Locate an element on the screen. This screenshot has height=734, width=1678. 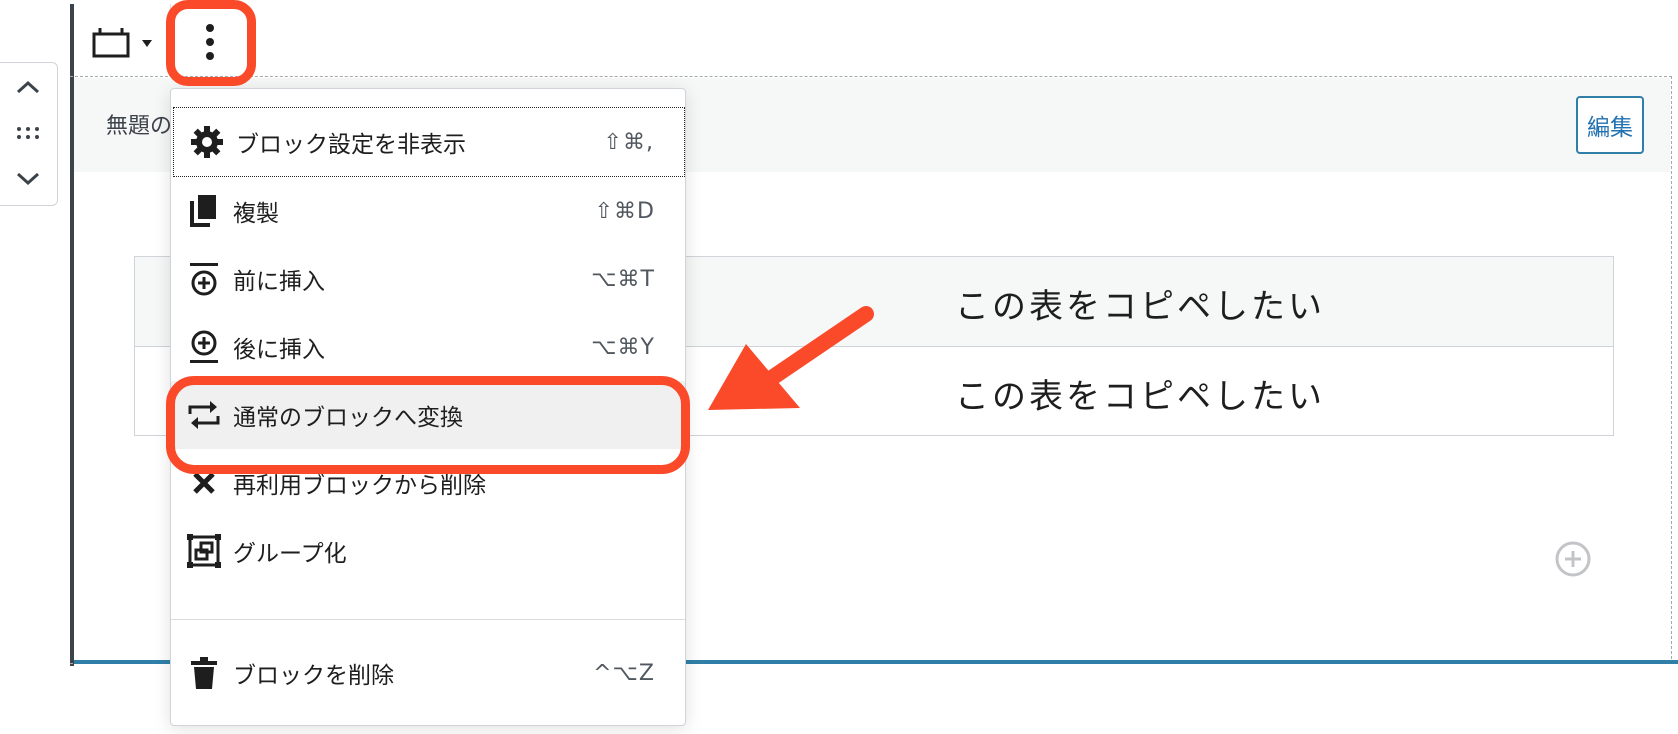
menu-item-label: 後に挿入 is located at coordinates (279, 350).